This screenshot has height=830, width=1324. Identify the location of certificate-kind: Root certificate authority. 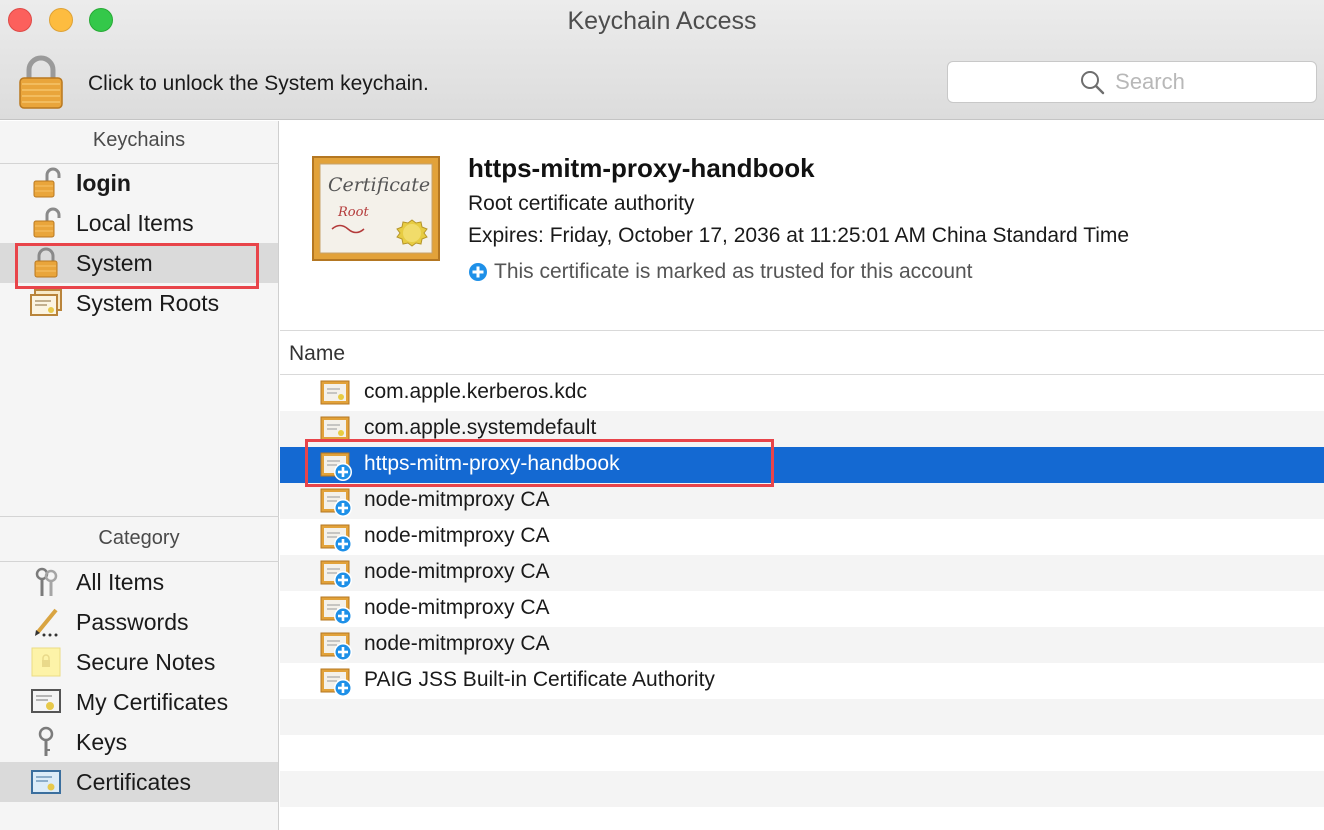
(581, 203).